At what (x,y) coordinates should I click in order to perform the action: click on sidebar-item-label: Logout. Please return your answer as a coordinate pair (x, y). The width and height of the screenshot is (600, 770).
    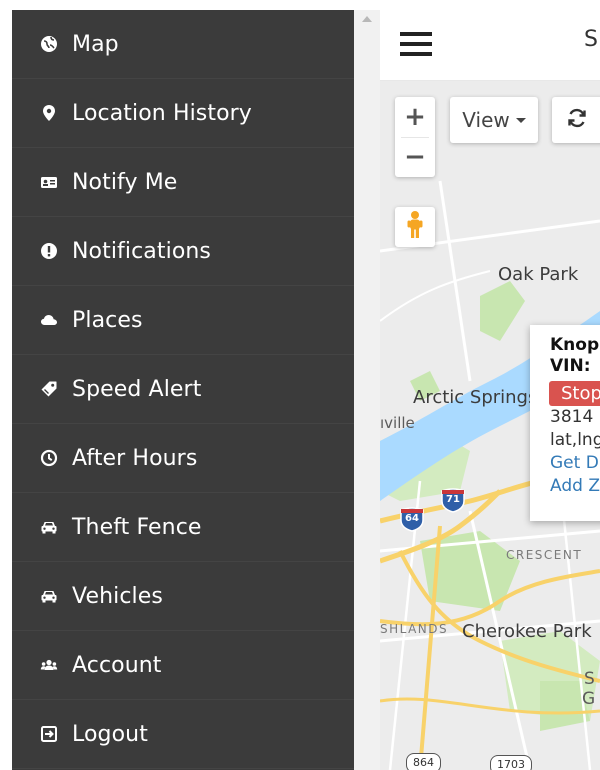
    Looking at the image, I should click on (110, 734).